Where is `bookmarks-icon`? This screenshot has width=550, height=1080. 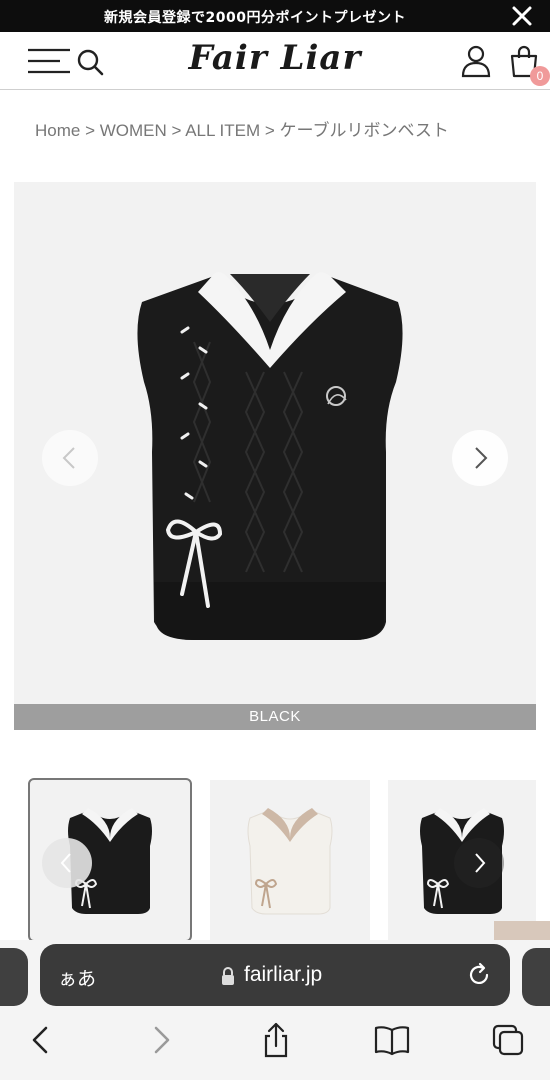
bookmarks-icon is located at coordinates (392, 1040).